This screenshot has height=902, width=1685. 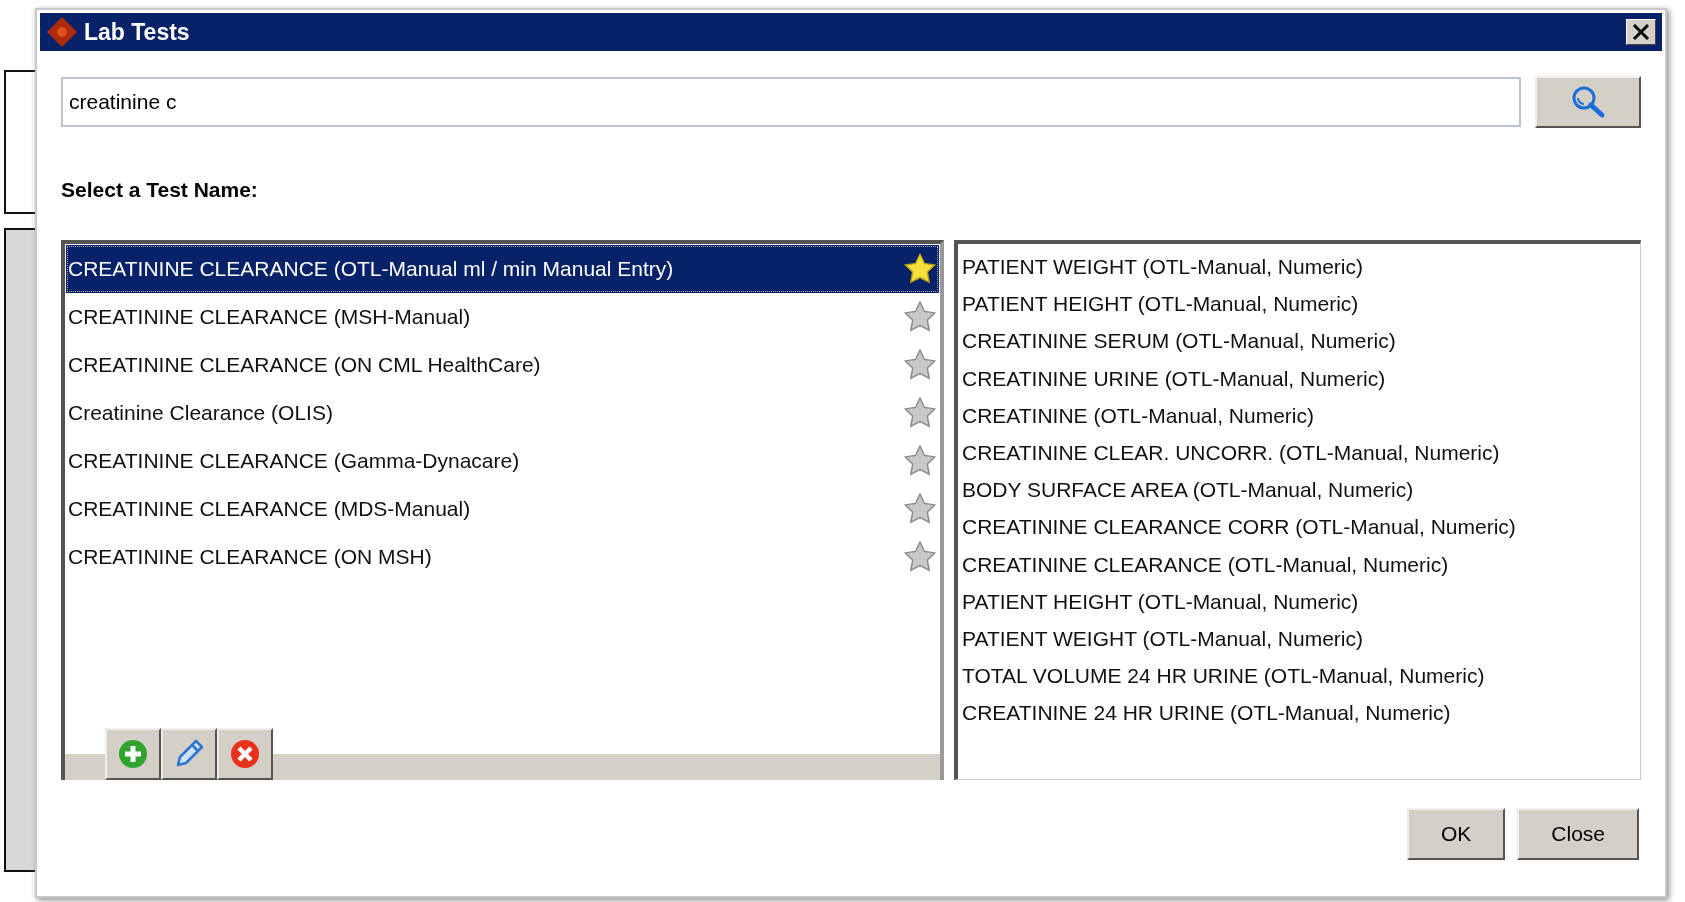 What do you see at coordinates (1578, 834) in the screenshot?
I see `dialog-button: Close` at bounding box center [1578, 834].